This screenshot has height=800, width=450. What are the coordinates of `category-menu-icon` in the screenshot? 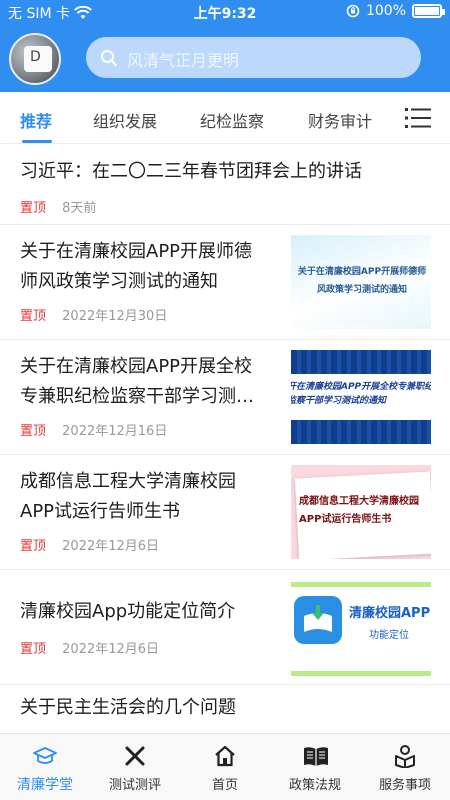 It's located at (418, 118).